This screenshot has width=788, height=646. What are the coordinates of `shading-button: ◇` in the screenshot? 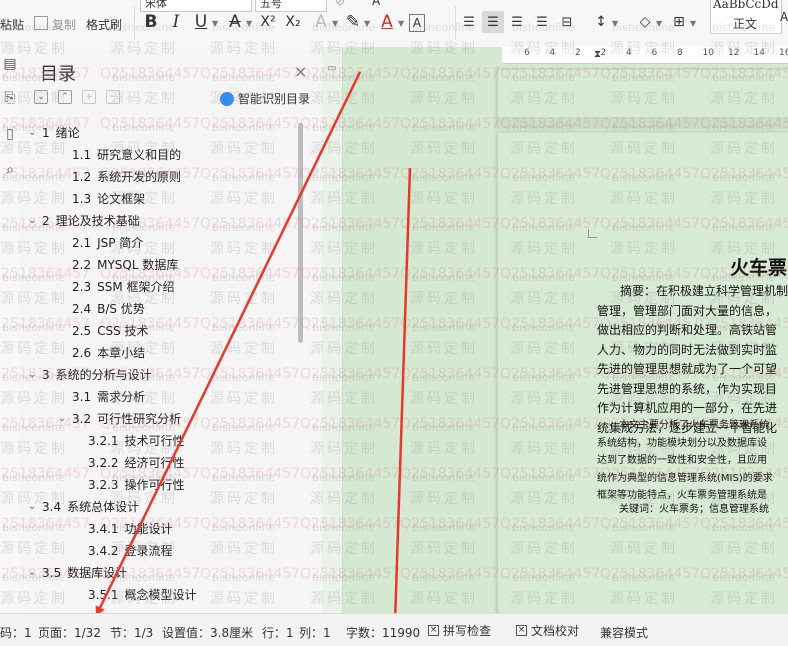 It's located at (645, 22).